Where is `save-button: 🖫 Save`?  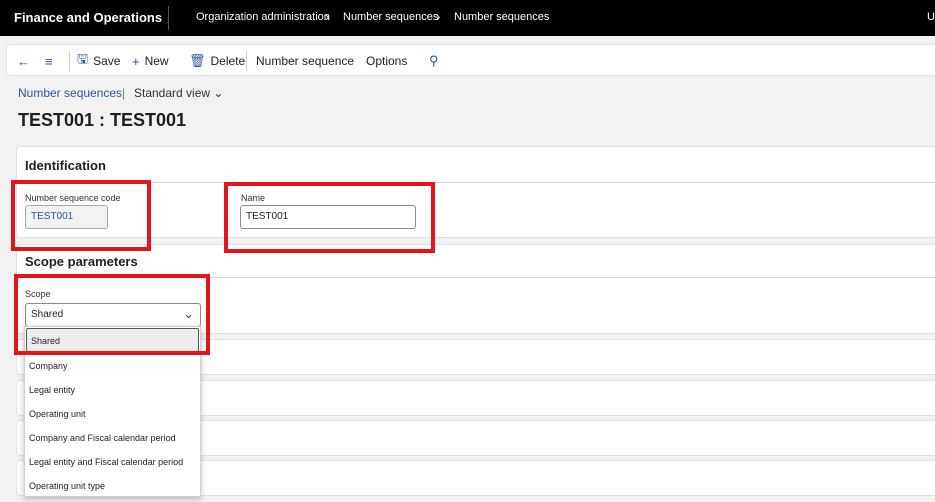 save-button: 🖫 Save is located at coordinates (98, 61).